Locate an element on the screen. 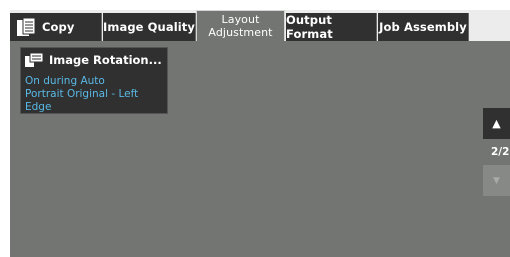 This screenshot has width=510, height=257. scroll-up-button: ▲ is located at coordinates (496, 123).